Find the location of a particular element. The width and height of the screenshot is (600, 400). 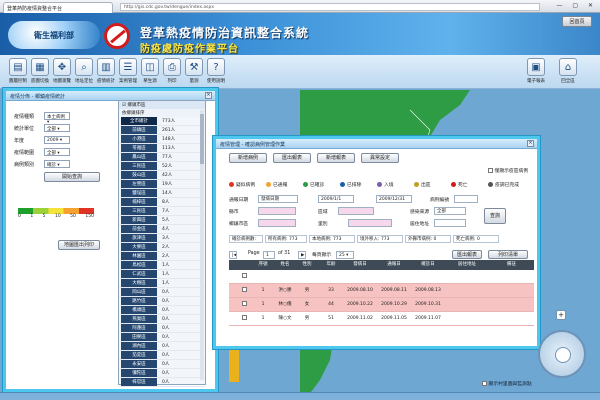

toolbar-home-button: ⌂ 回全區 is located at coordinates (568, 71).